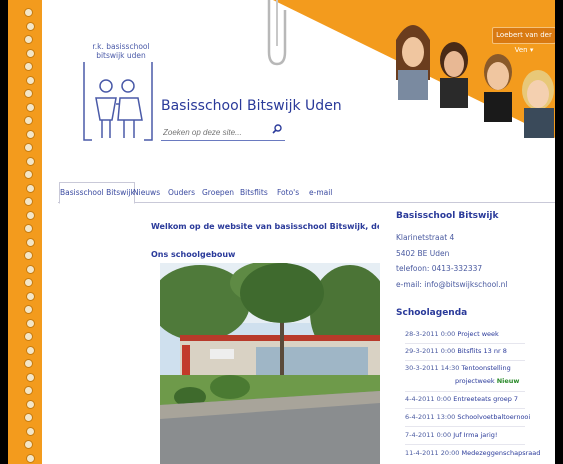 The image size is (563, 464). What do you see at coordinates (251, 106) in the screenshot?
I see `site-title: Basisschool Bitswijk Uden` at bounding box center [251, 106].